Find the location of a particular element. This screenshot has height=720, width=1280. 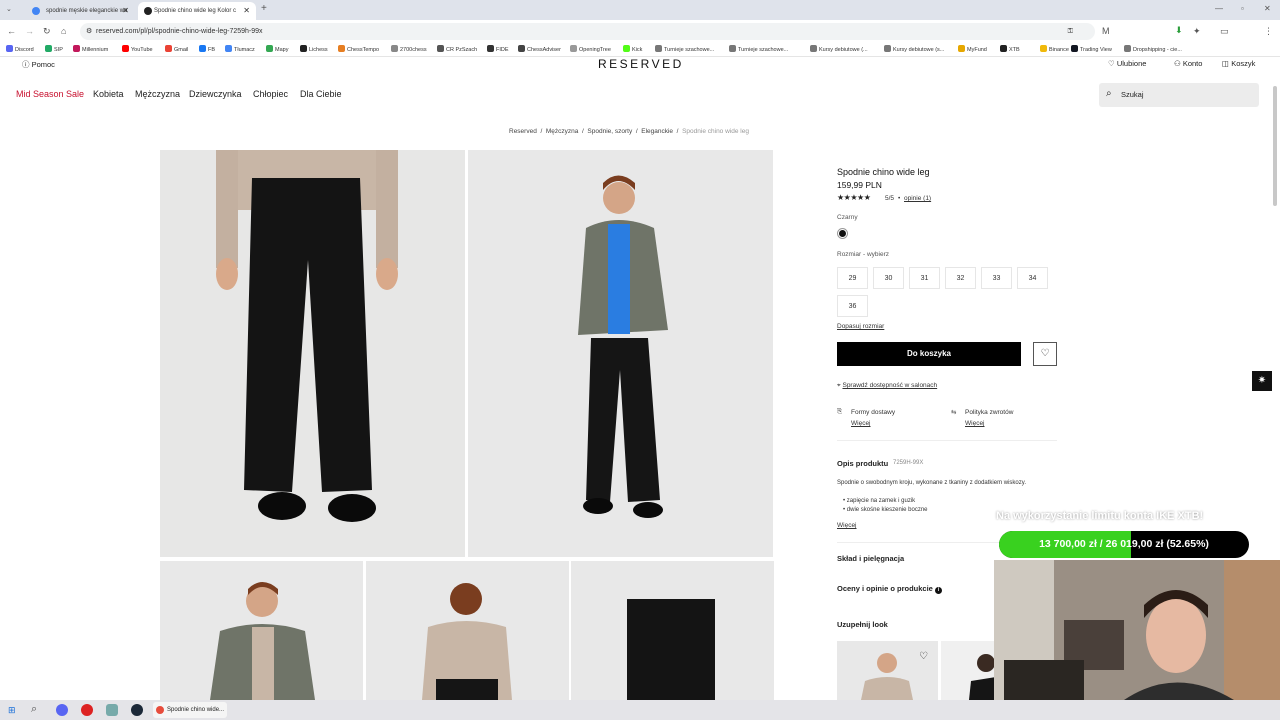

size-option: 34 is located at coordinates (1032, 278).